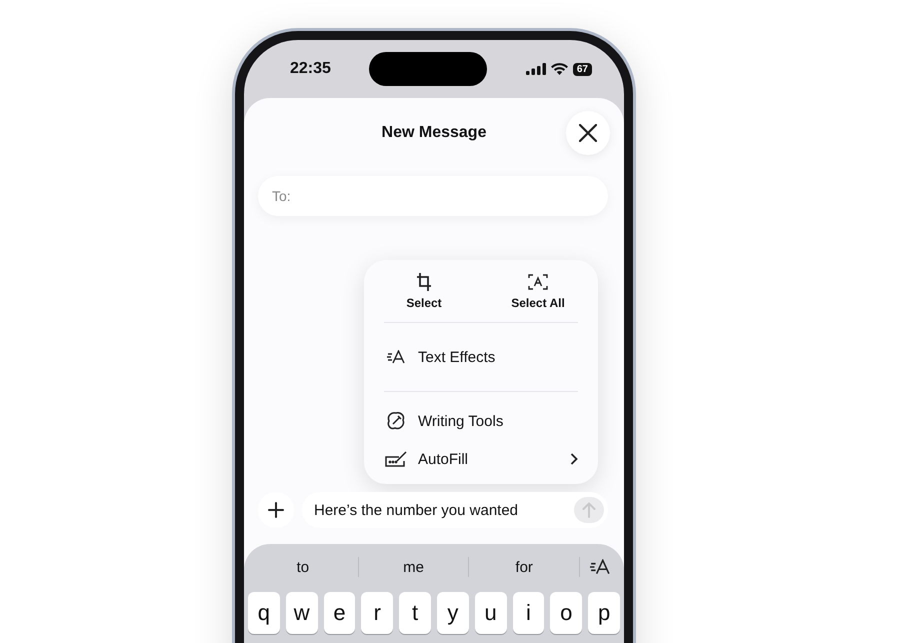 The image size is (900, 643). What do you see at coordinates (481, 459) in the screenshot?
I see `menu-item: AutoFill` at bounding box center [481, 459].